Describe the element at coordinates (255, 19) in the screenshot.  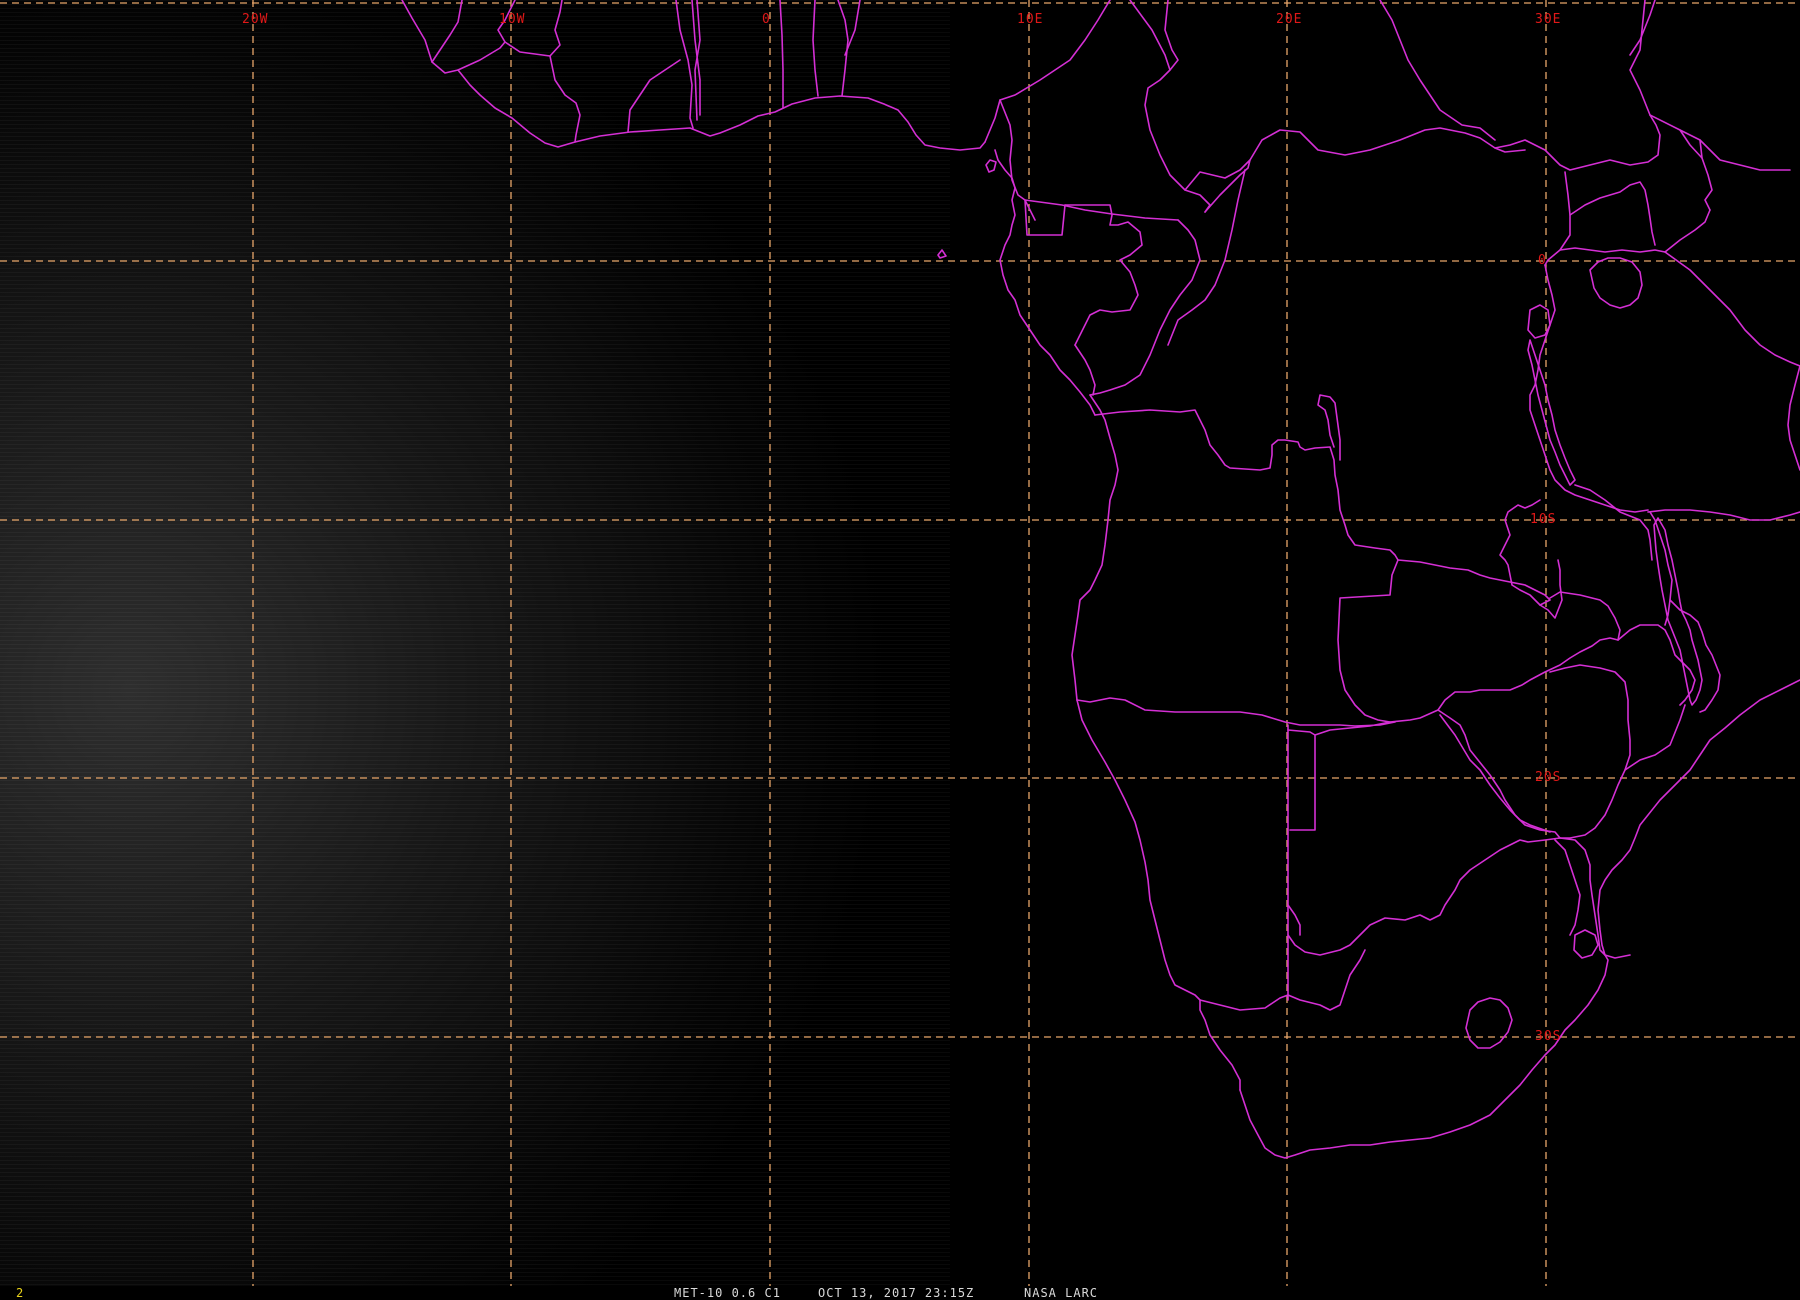
I see `longitude-label-20w: 20W` at that location.